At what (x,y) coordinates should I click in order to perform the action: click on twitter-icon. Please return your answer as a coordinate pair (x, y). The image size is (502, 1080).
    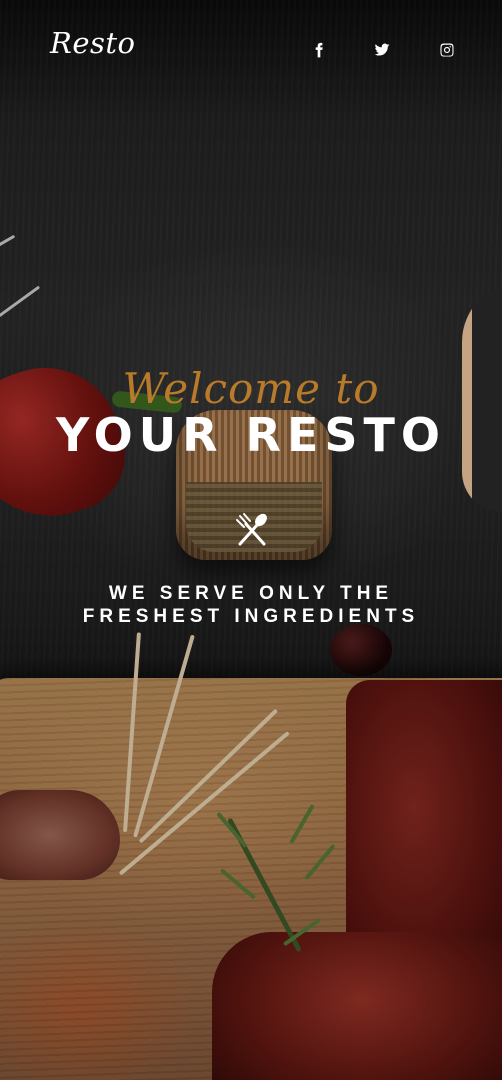
    Looking at the image, I should click on (382, 49).